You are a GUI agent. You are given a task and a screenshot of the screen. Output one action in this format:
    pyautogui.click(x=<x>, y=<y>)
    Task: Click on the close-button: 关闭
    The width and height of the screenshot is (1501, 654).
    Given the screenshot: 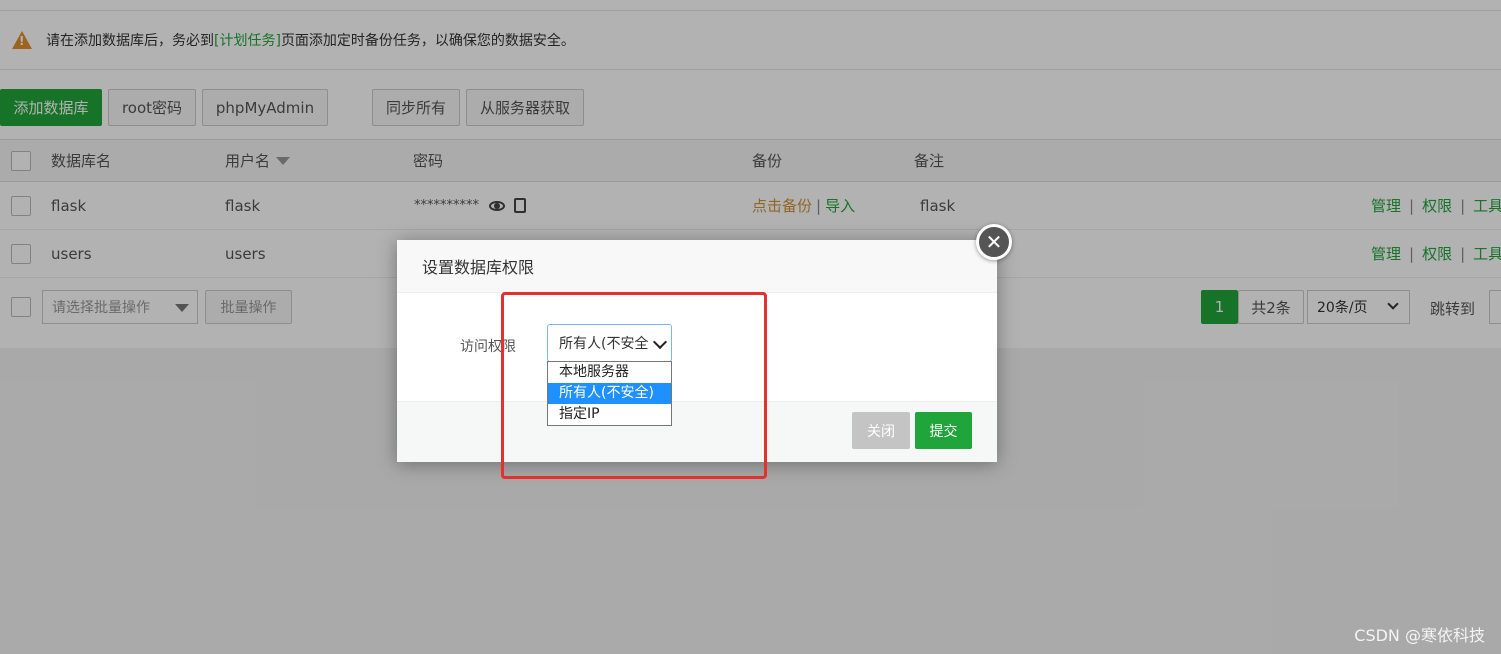 What is the action you would take?
    pyautogui.click(x=881, y=430)
    